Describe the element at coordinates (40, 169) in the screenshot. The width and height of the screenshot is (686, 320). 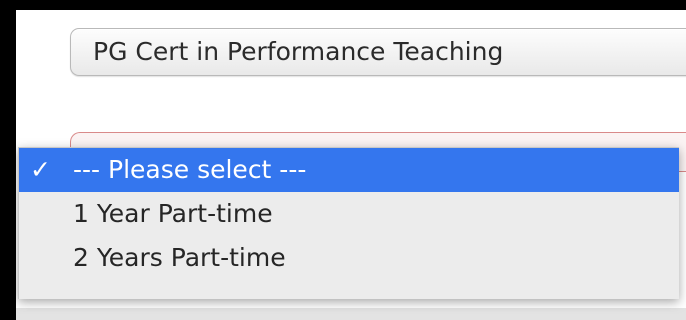
I see `checkmark-icon: ✓` at that location.